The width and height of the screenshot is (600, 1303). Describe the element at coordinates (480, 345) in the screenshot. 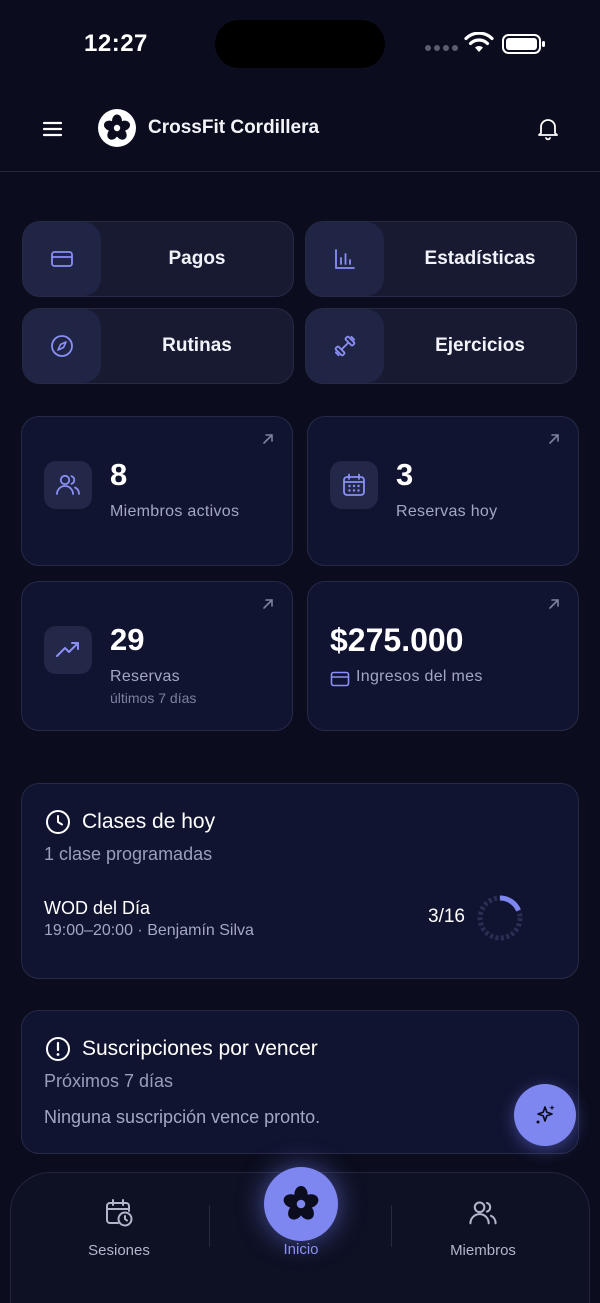

I see `ejercicios-label: Ejercicios` at that location.